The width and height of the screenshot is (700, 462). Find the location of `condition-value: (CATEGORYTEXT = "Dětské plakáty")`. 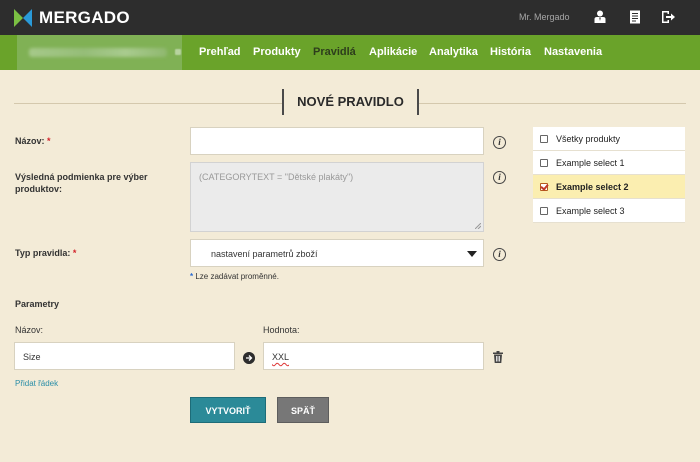

condition-value: (CATEGORYTEXT = "Dětské plakáty") is located at coordinates (276, 177).